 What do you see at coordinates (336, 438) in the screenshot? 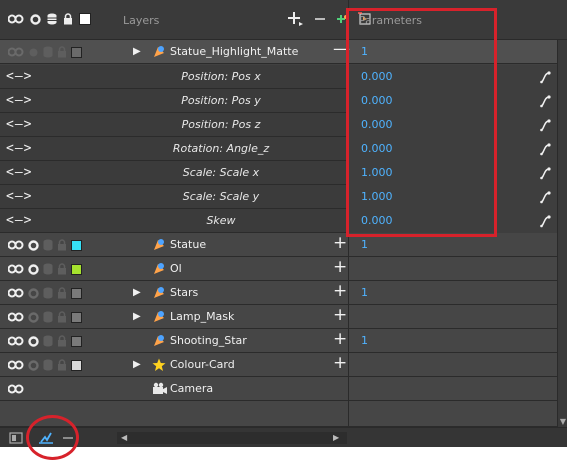
I see `scroll-right-arrow-icon: ▶` at bounding box center [336, 438].